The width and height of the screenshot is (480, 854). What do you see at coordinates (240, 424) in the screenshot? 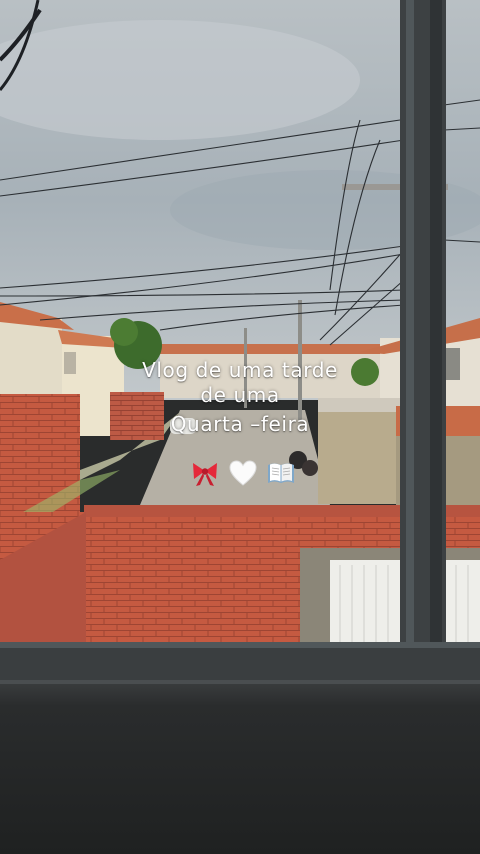
I see `caption-line-3: Quarta –feira` at bounding box center [240, 424].